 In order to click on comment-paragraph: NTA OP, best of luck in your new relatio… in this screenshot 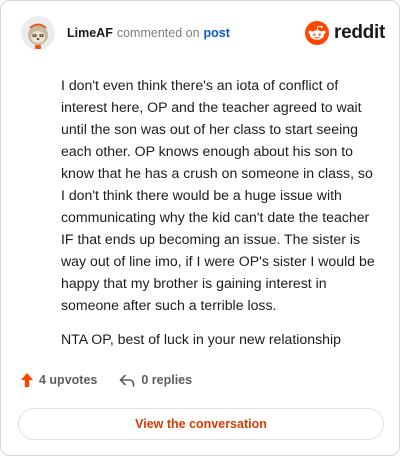, I will do `click(201, 339)`.